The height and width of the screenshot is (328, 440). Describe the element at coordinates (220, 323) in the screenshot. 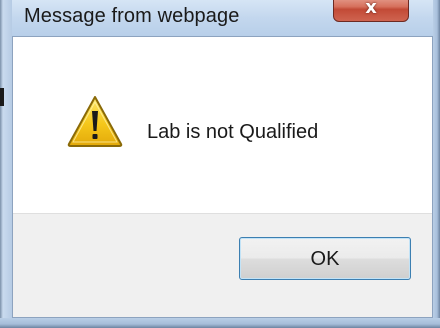

I see `window-bottom-border` at that location.